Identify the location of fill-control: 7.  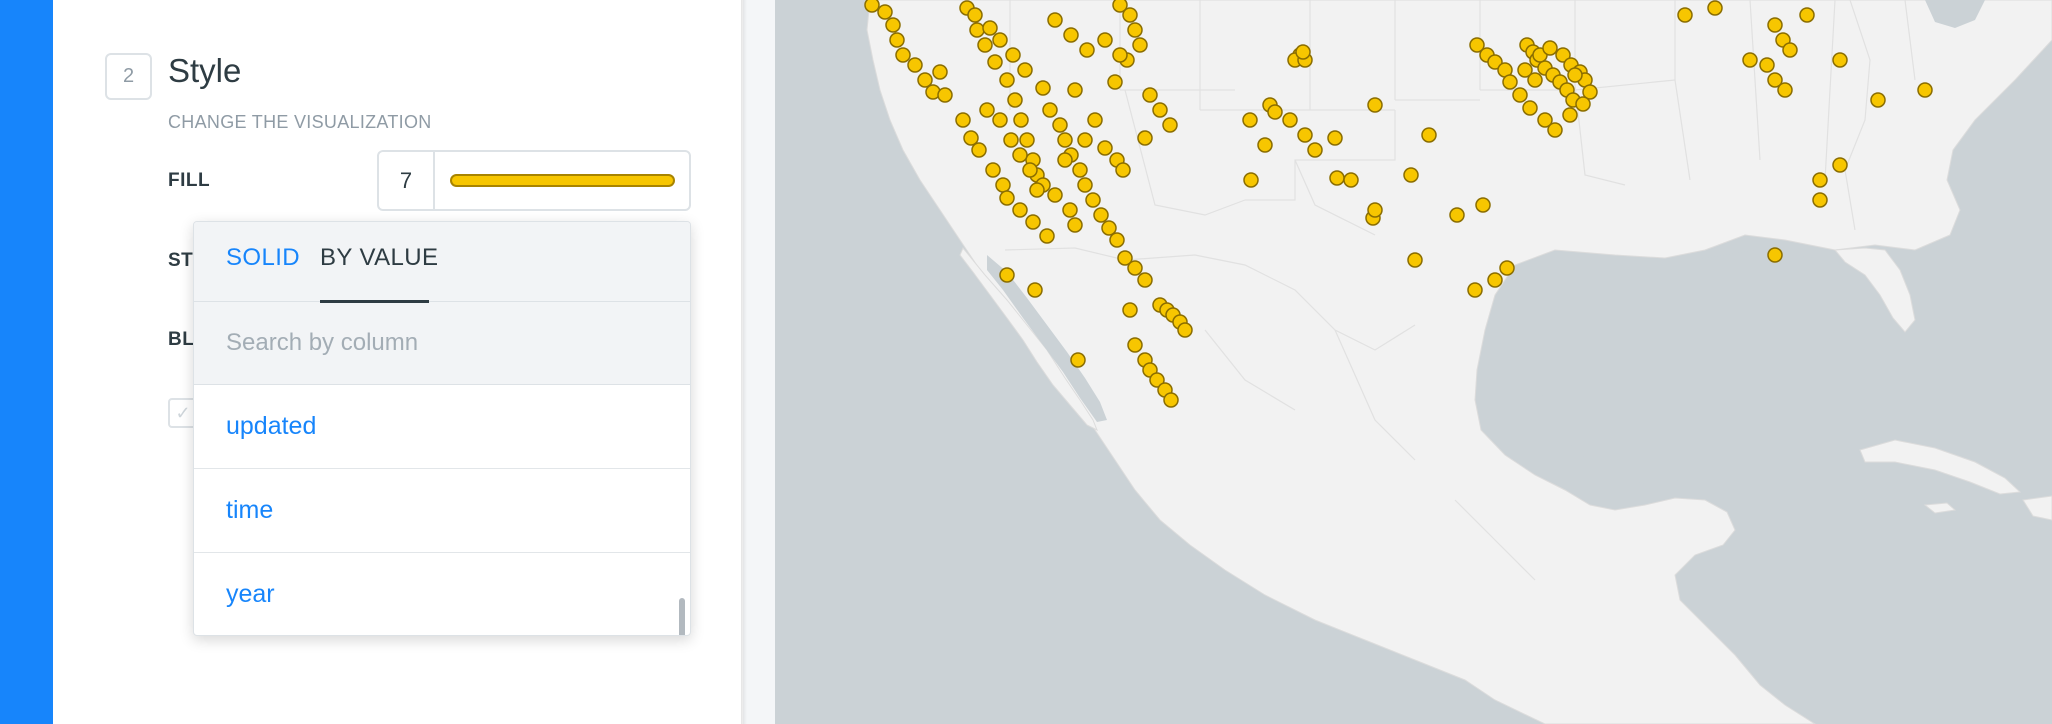
(534, 180).